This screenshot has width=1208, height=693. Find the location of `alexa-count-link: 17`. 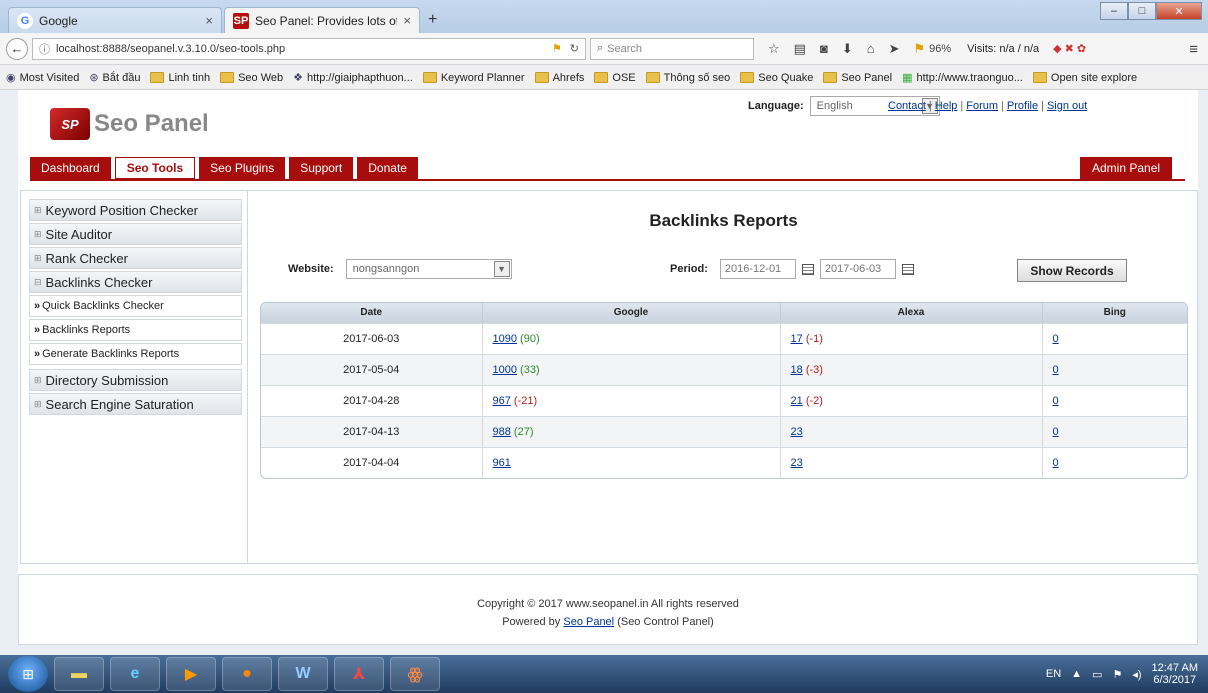

alexa-count-link: 17 is located at coordinates (797, 339).